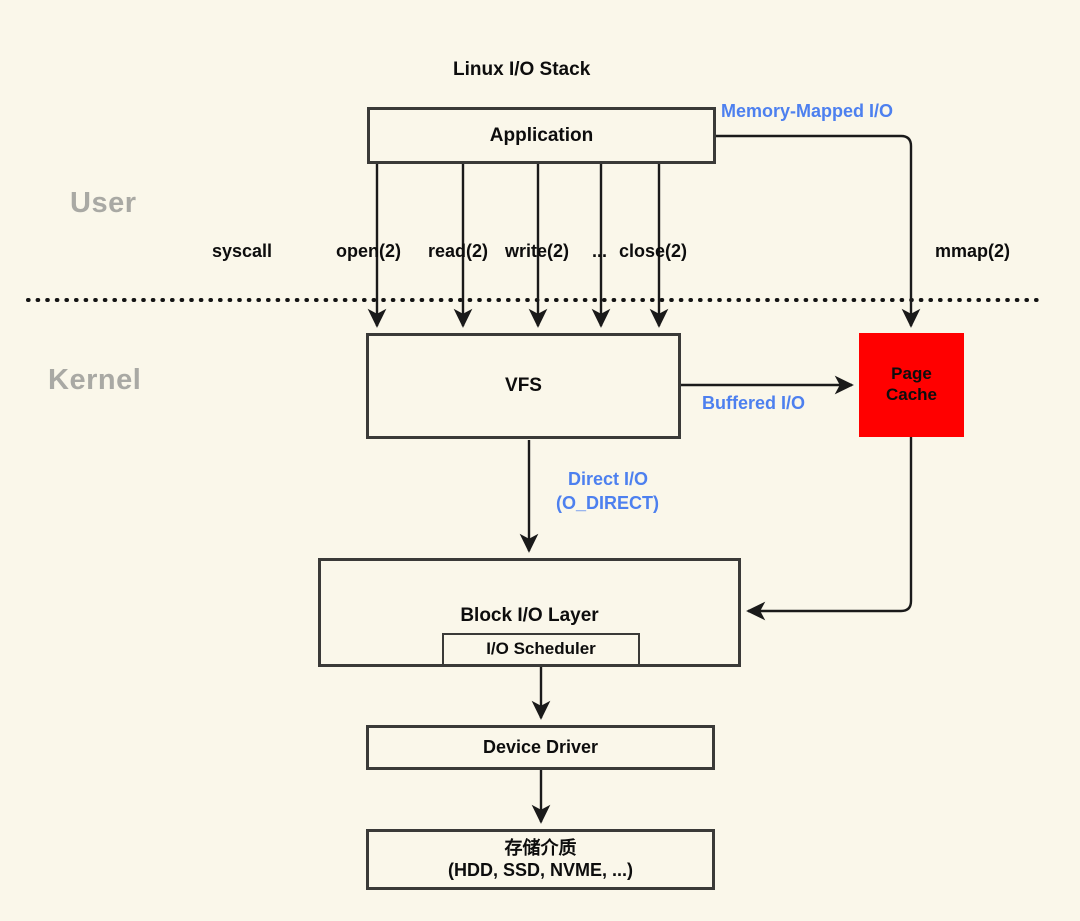  I want to click on node-page-cache: Page Cache, so click(911, 385).